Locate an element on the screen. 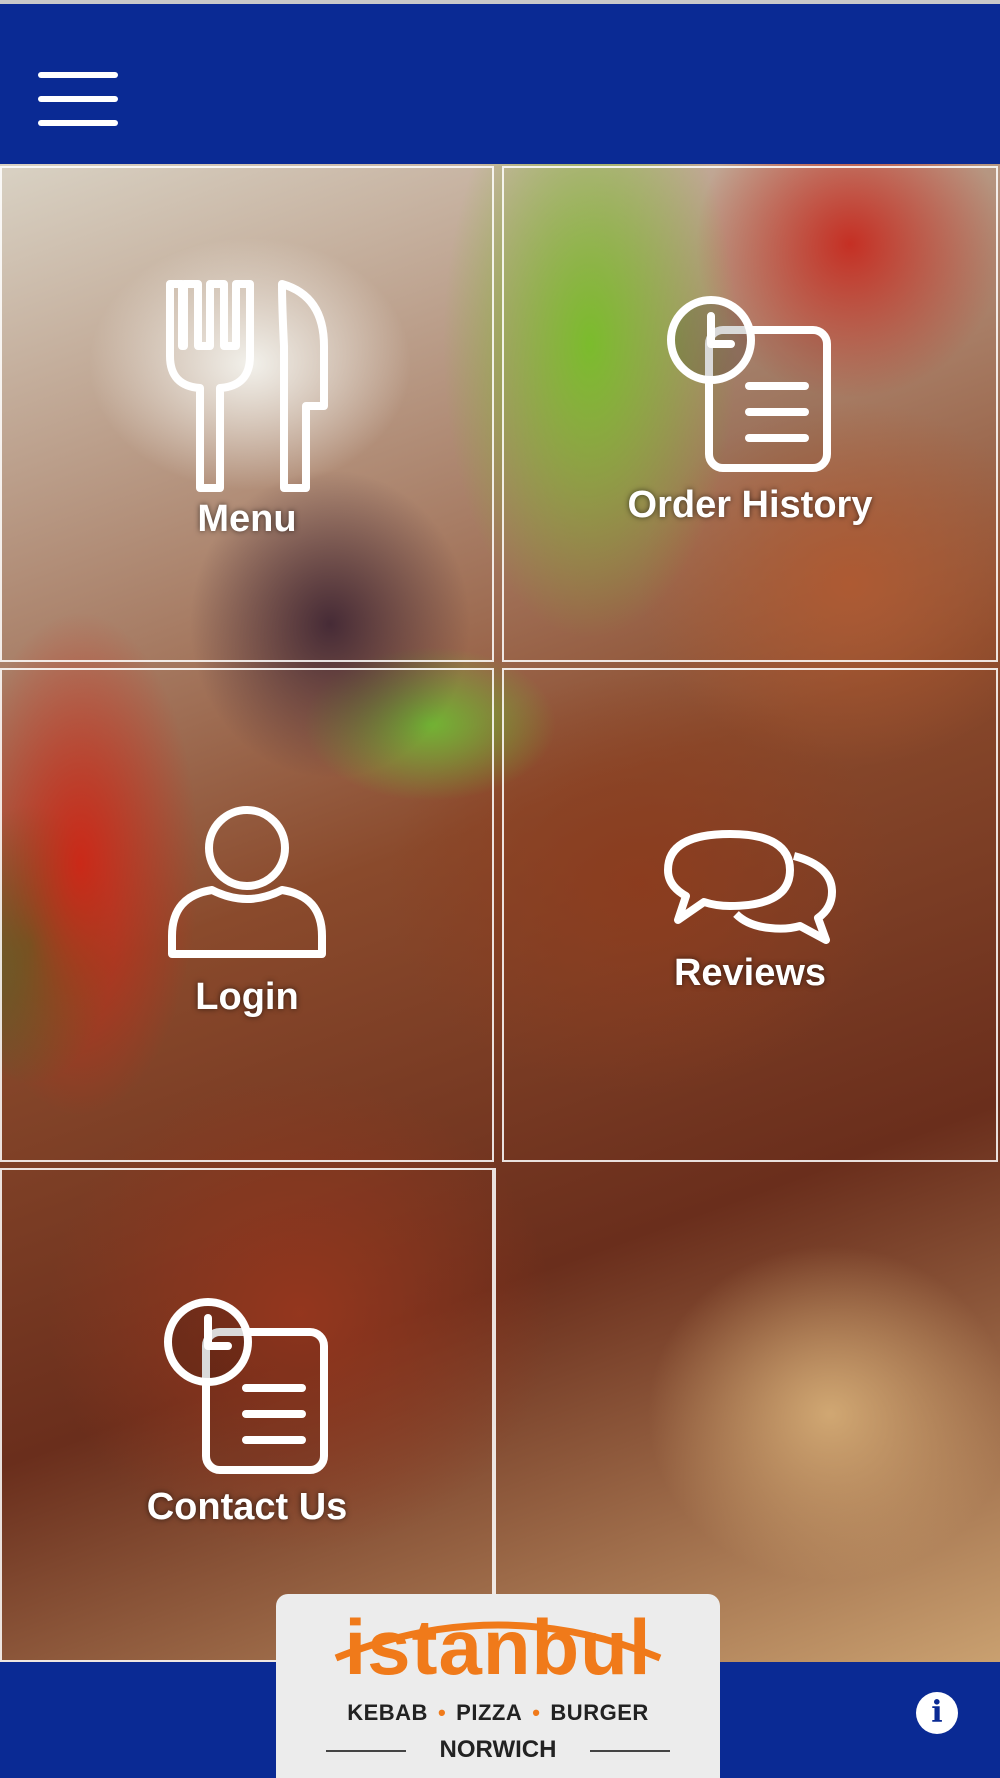 This screenshot has height=1778, width=1000. hamburger-menu-icon is located at coordinates (78, 99).